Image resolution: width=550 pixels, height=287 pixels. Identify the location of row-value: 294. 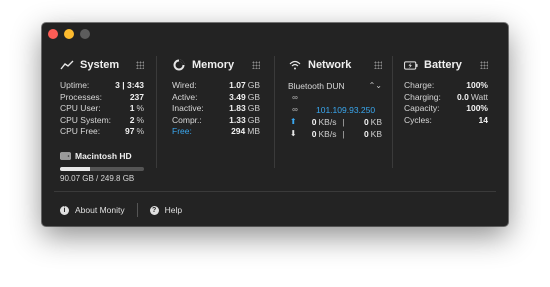
(238, 131).